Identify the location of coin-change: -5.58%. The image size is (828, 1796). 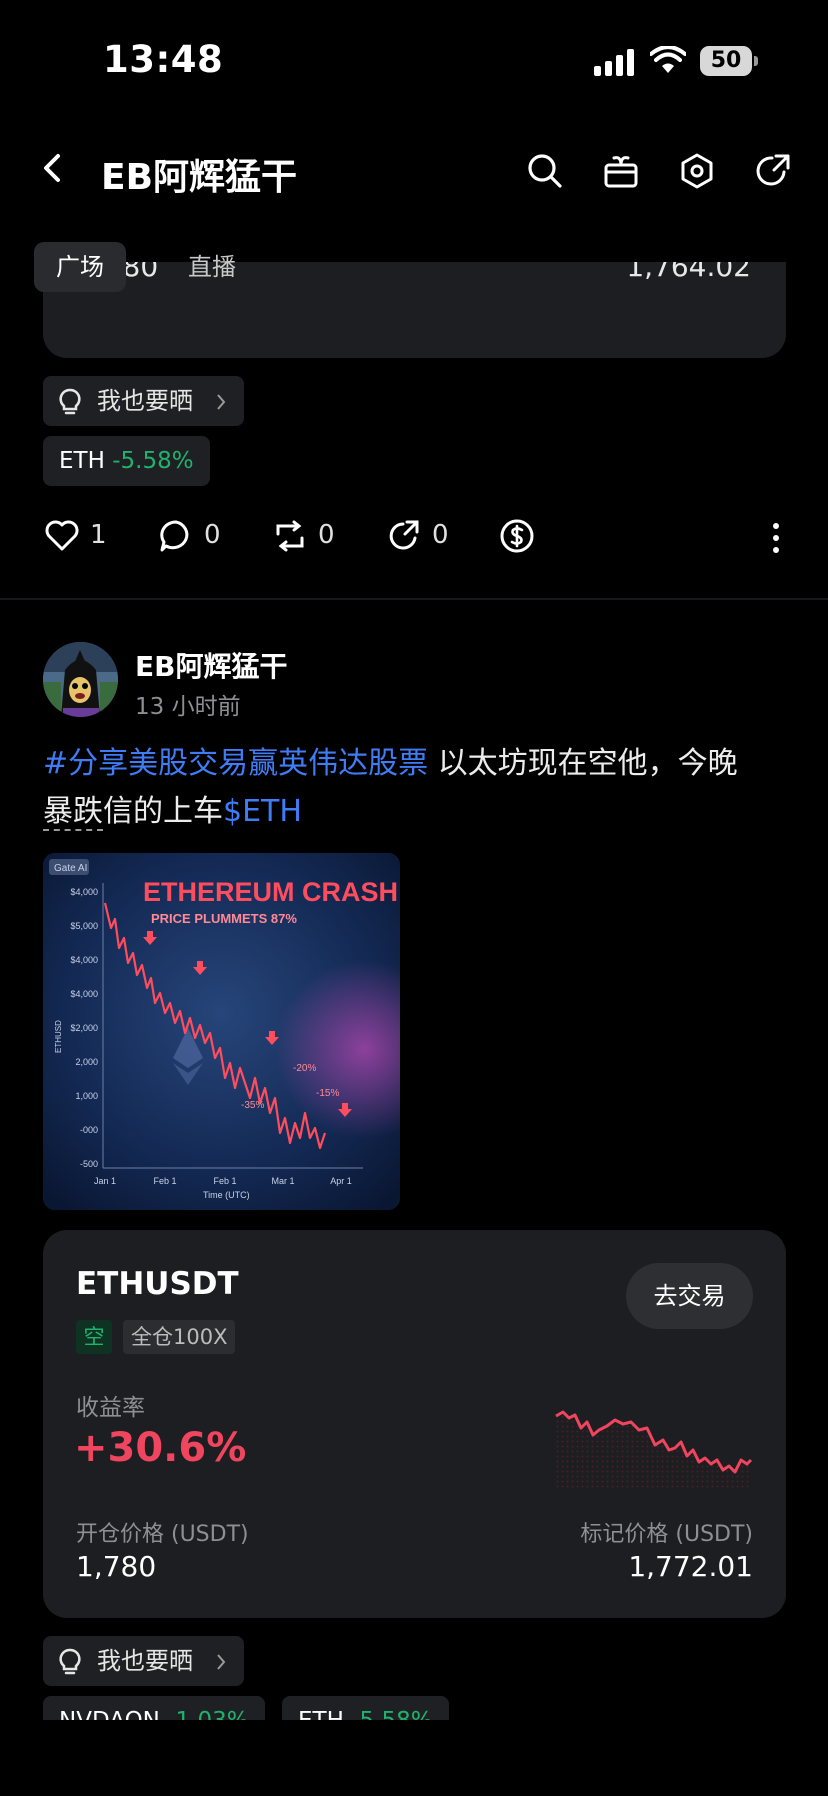
(153, 461).